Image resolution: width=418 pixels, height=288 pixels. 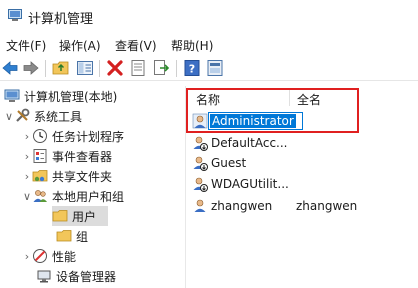 I want to click on menu-file: 文件(F), so click(x=26, y=45).